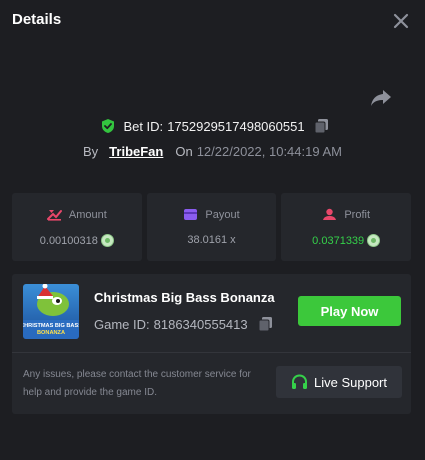 This screenshot has width=425, height=460. I want to click on live-support-button: Live Support, so click(339, 382).